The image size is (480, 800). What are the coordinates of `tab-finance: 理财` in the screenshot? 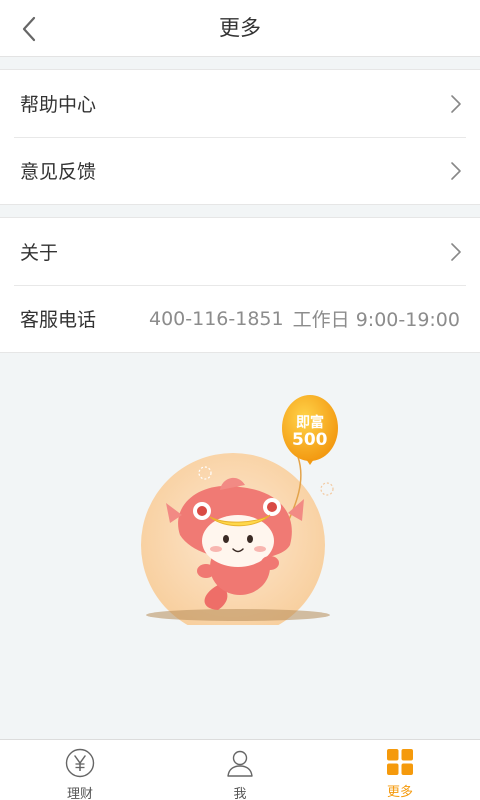 It's located at (80, 770).